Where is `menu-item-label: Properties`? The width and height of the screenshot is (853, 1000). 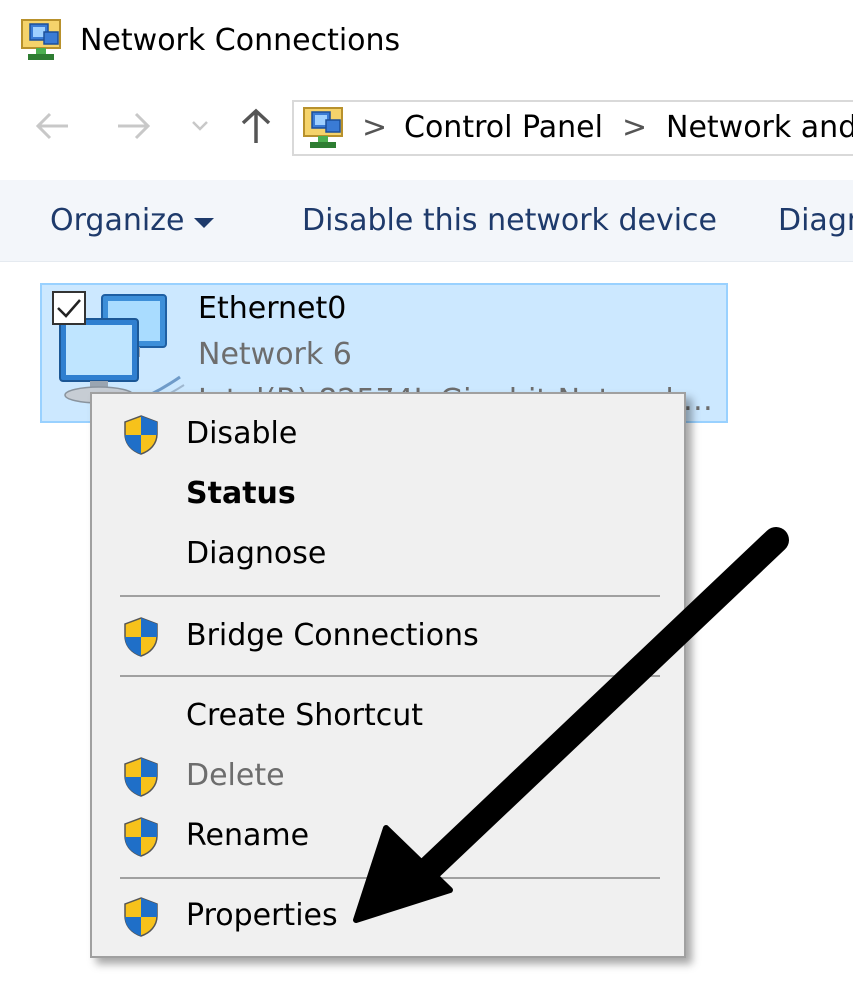 menu-item-label: Properties is located at coordinates (262, 915).